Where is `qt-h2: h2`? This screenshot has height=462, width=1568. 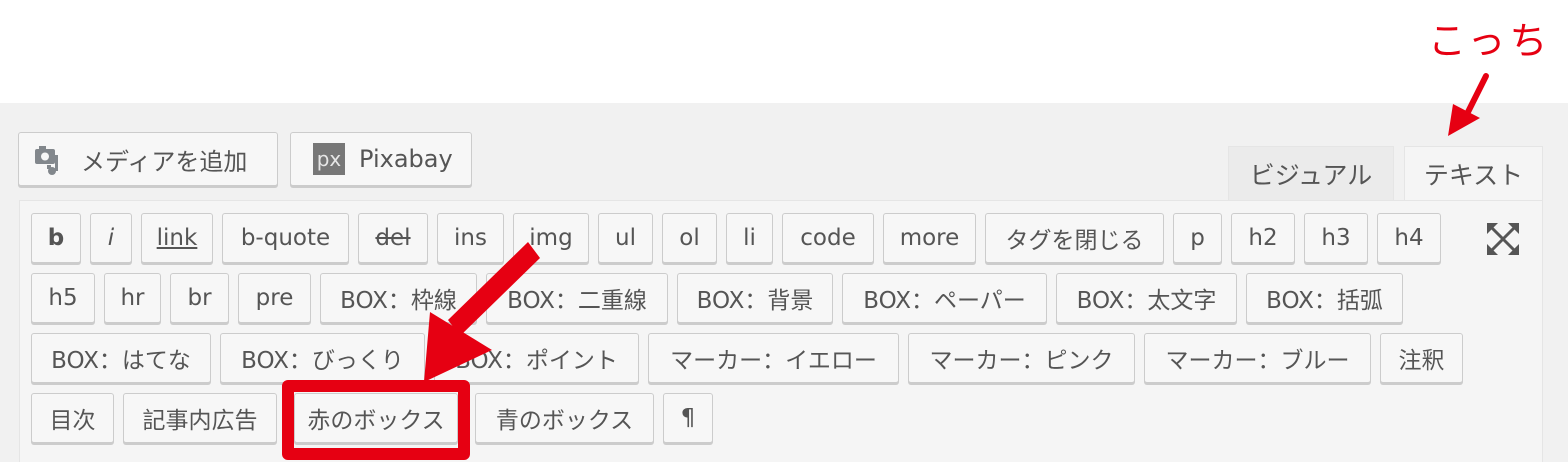
qt-h2: h2 is located at coordinates (1263, 238).